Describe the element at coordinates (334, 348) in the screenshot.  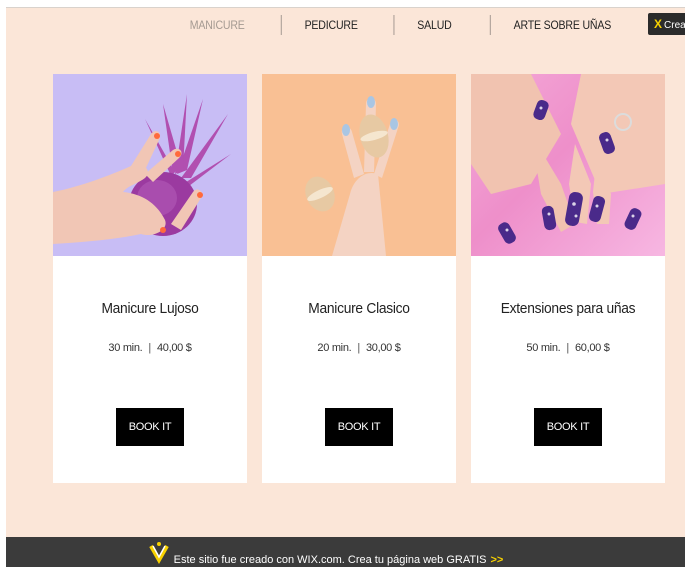
I see `service-duration: 20 min.` at that location.